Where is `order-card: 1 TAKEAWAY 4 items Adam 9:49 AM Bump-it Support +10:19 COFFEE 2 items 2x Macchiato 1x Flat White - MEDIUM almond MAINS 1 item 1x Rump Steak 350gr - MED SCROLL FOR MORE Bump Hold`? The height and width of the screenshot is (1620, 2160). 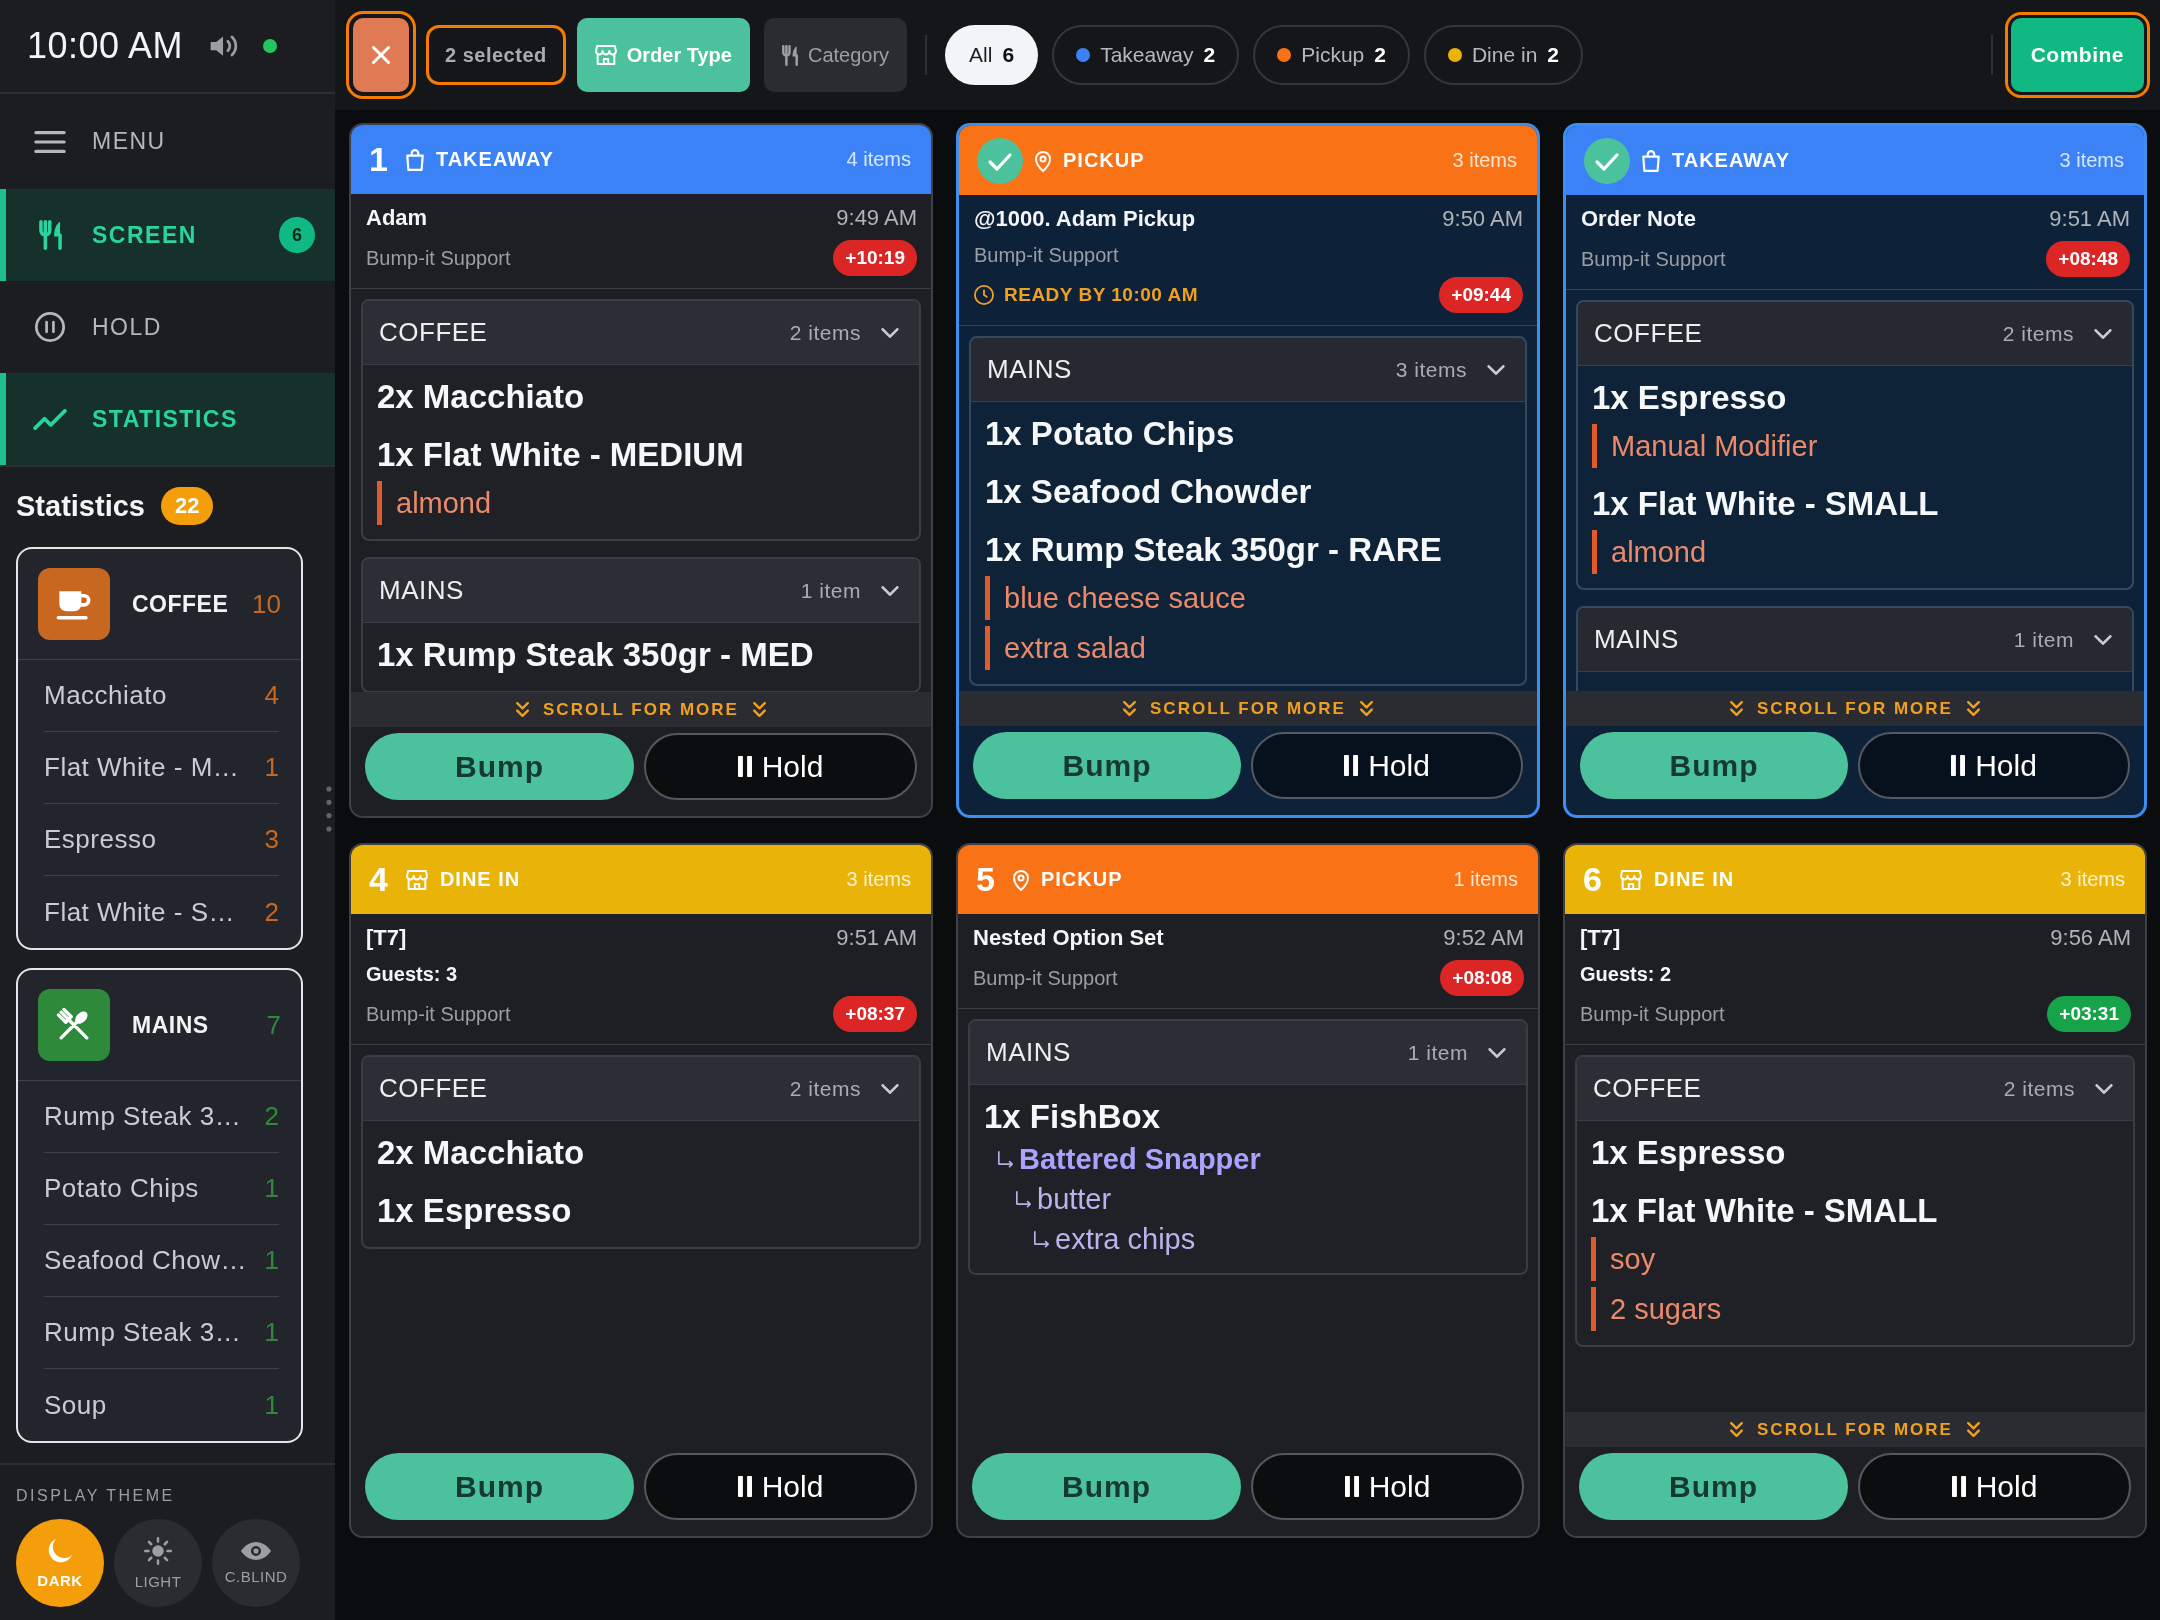 order-card: 1 TAKEAWAY 4 items Adam 9:49 AM Bump-it Support +10:19 COFFEE 2 items 2x Macchiato 1x Flat White - MEDIUM almond MAINS 1 item 1x Rump Steak 350gr - MED SCROLL FOR MORE Bump Hold is located at coordinates (641, 470).